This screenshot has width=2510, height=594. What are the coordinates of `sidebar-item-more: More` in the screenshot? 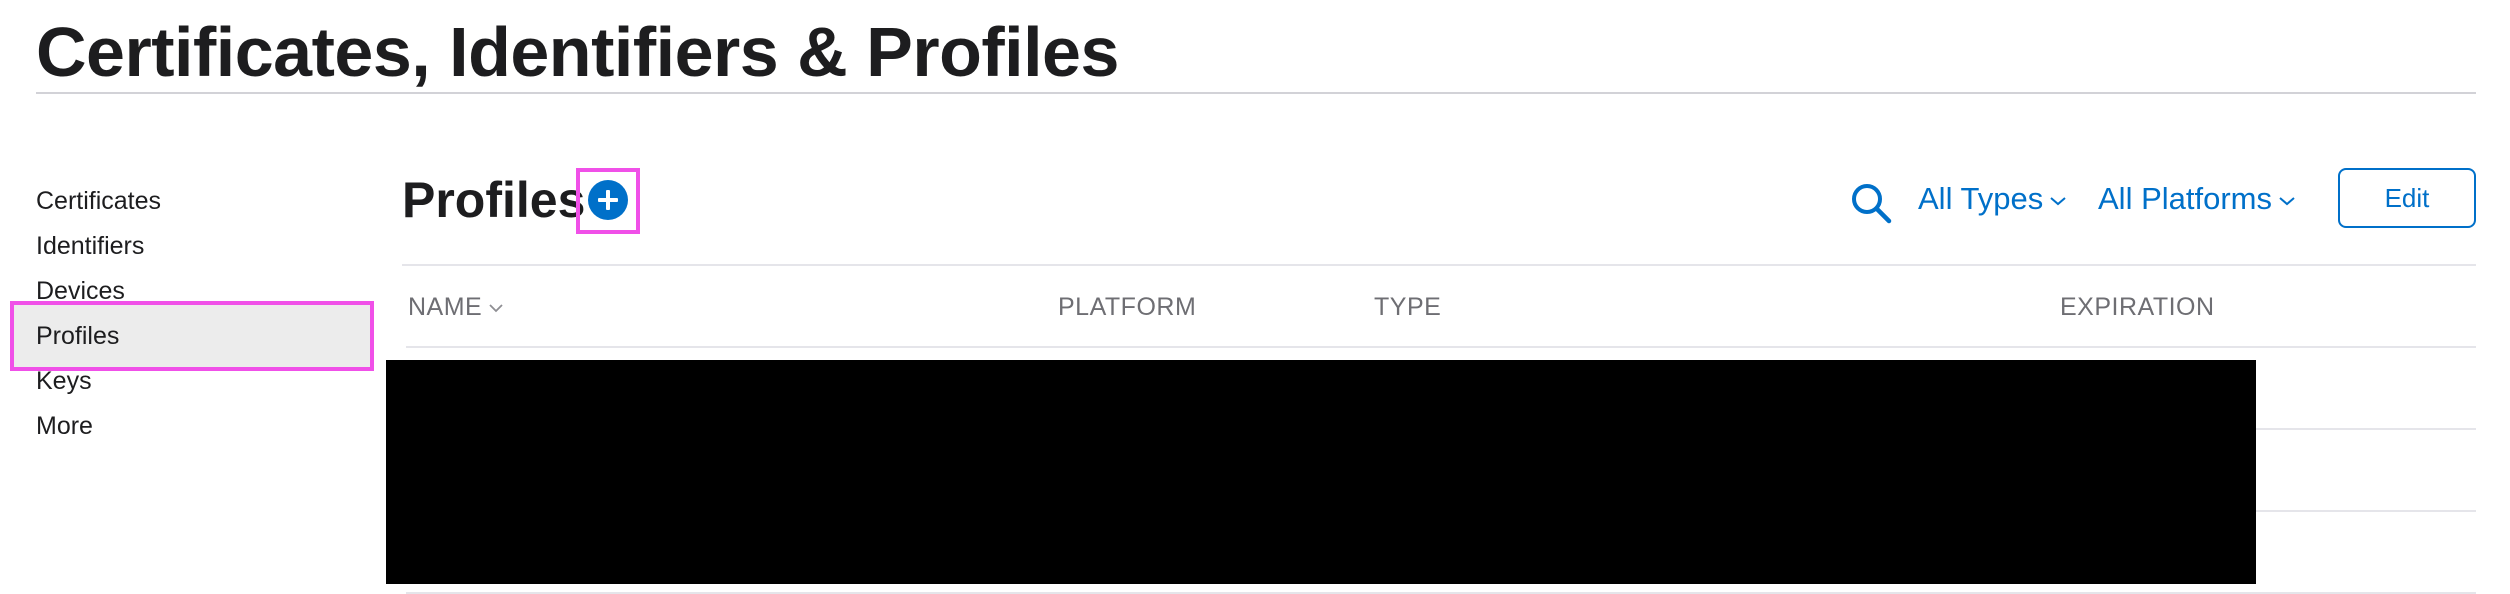 It's located at (192, 426).